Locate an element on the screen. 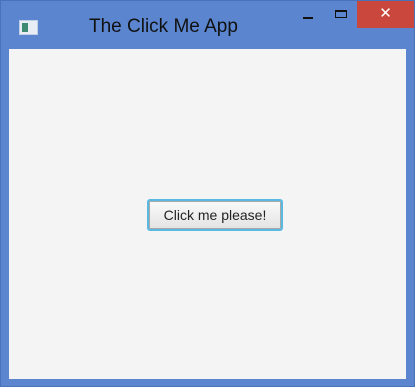  java-window-icon is located at coordinates (28, 27).